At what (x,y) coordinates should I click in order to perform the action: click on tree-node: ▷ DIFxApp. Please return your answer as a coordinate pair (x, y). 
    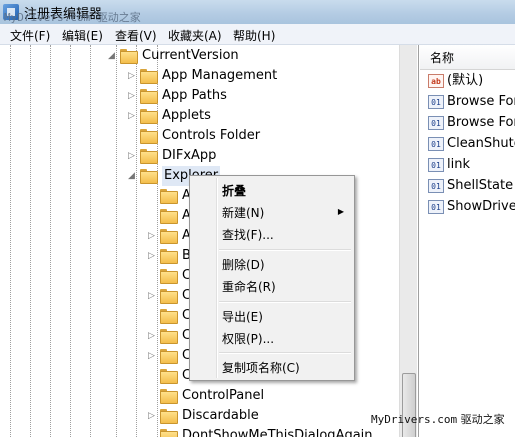
    Looking at the image, I should click on (258, 156).